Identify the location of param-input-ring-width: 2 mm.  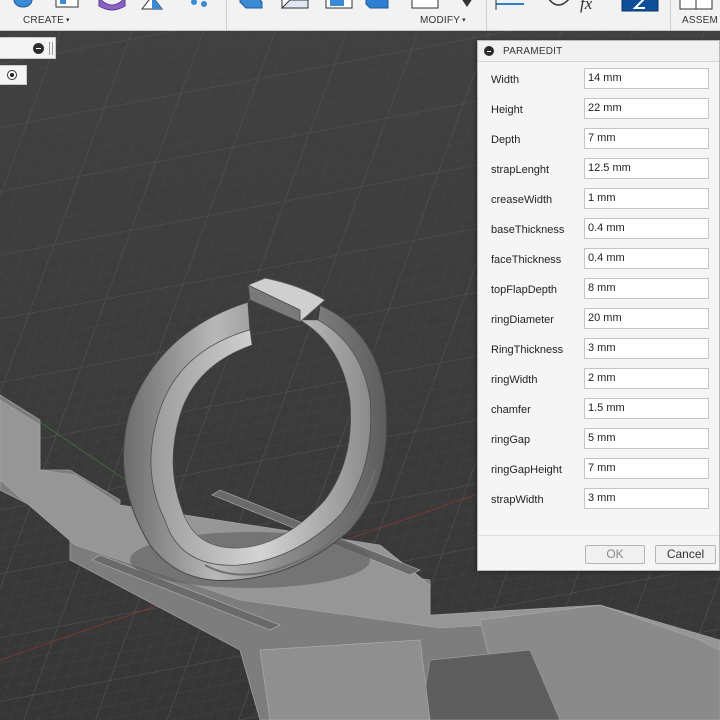
(646, 378).